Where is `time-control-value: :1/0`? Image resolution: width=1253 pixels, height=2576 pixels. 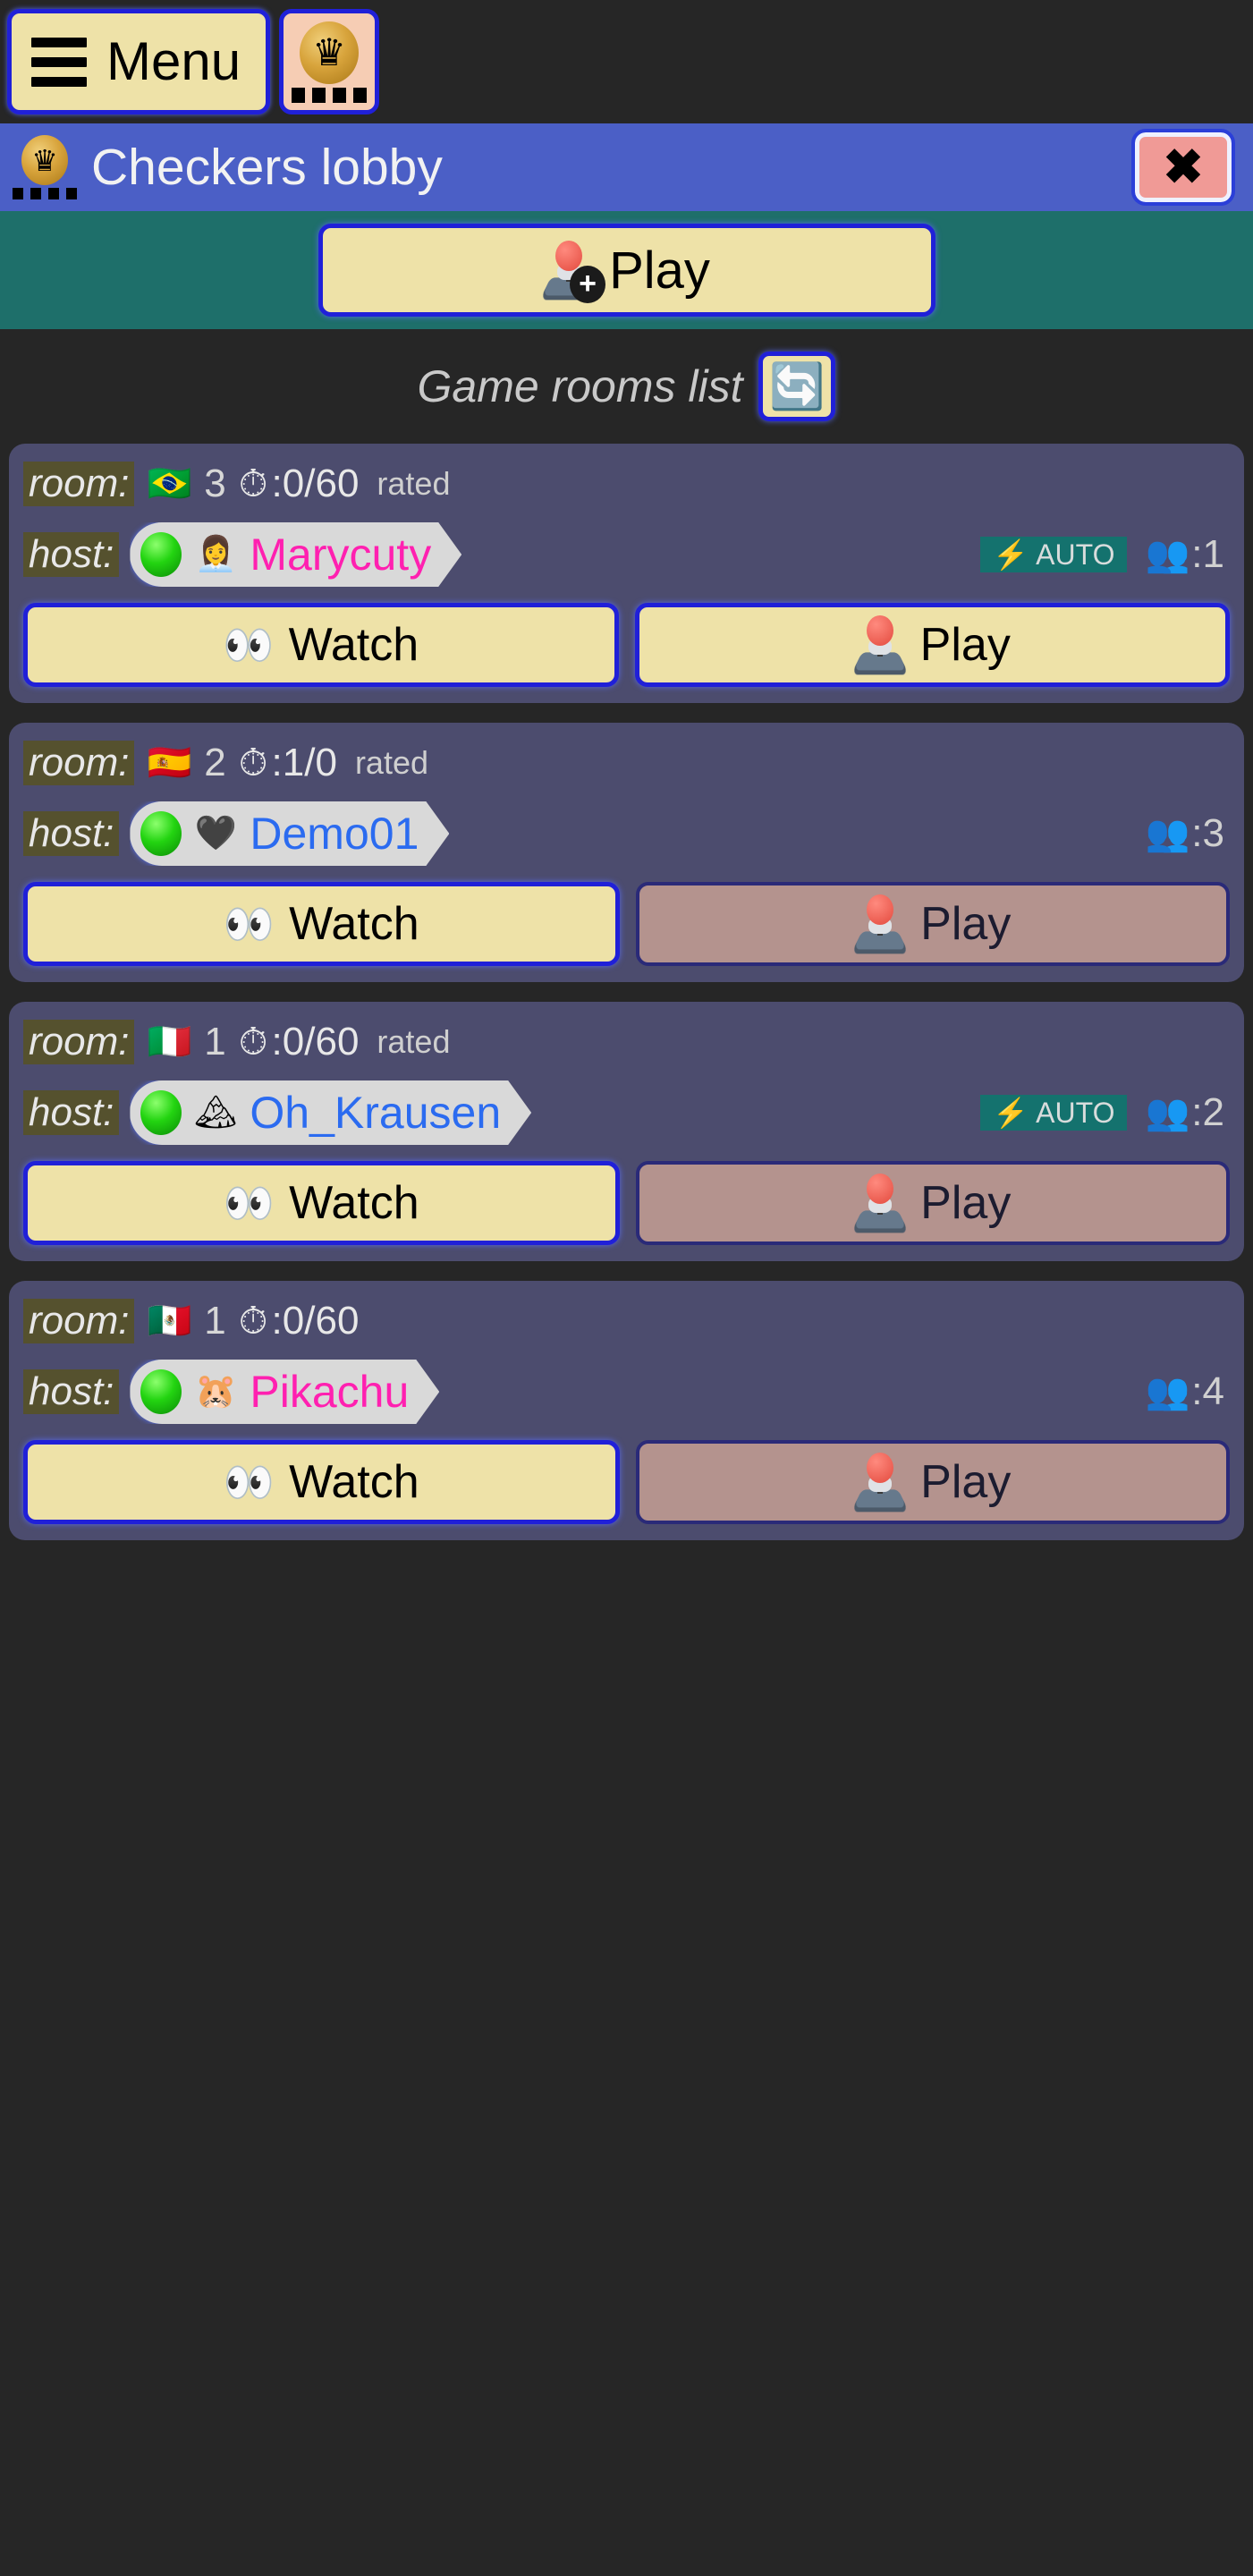
time-control-value: :1/0 is located at coordinates (304, 762).